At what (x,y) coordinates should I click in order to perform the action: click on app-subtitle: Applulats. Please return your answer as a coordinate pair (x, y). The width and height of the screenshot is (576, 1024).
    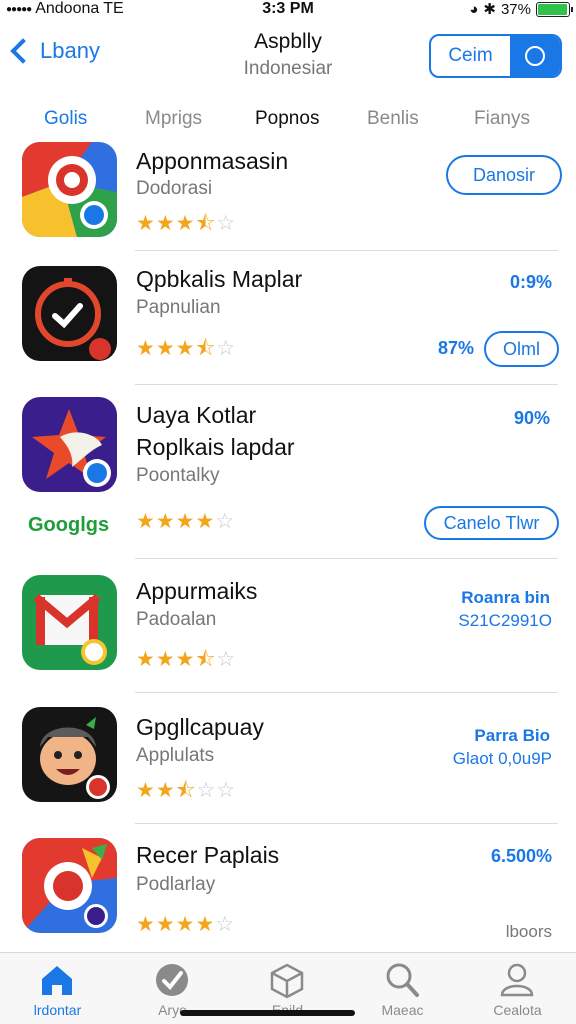
    Looking at the image, I should click on (175, 755).